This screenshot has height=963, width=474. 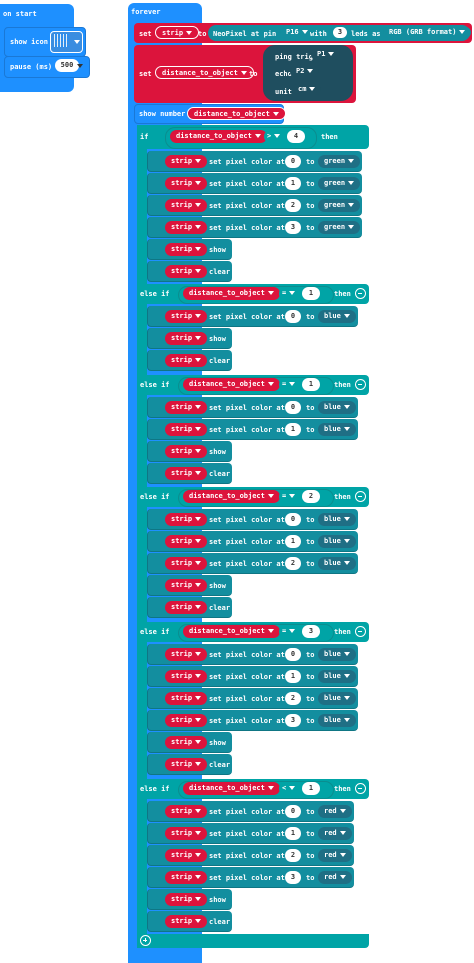 What do you see at coordinates (311, 496) in the screenshot?
I see `compare-value-input: 2` at bounding box center [311, 496].